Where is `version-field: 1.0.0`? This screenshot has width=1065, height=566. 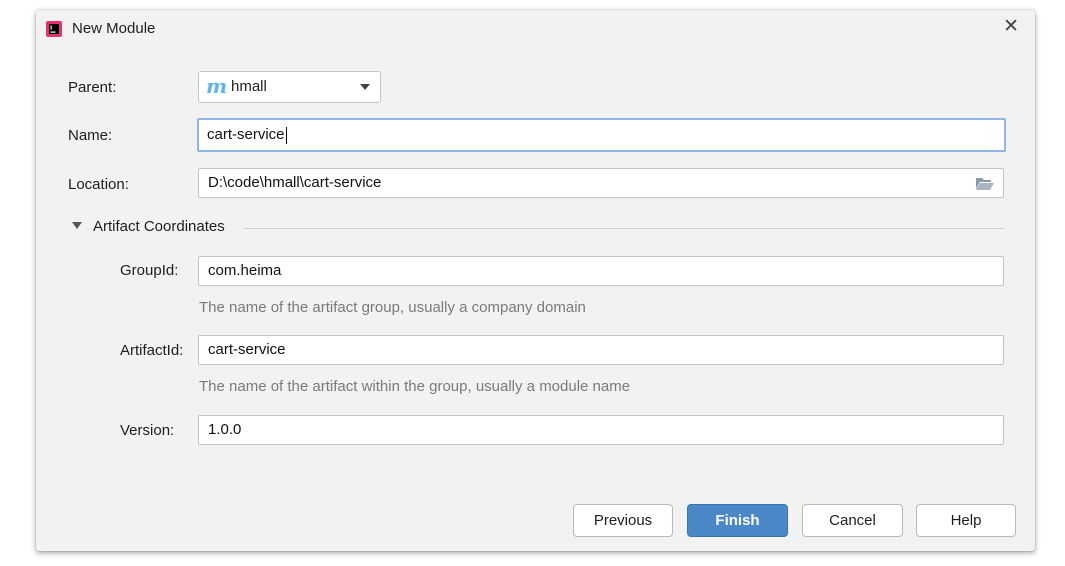 version-field: 1.0.0 is located at coordinates (601, 430).